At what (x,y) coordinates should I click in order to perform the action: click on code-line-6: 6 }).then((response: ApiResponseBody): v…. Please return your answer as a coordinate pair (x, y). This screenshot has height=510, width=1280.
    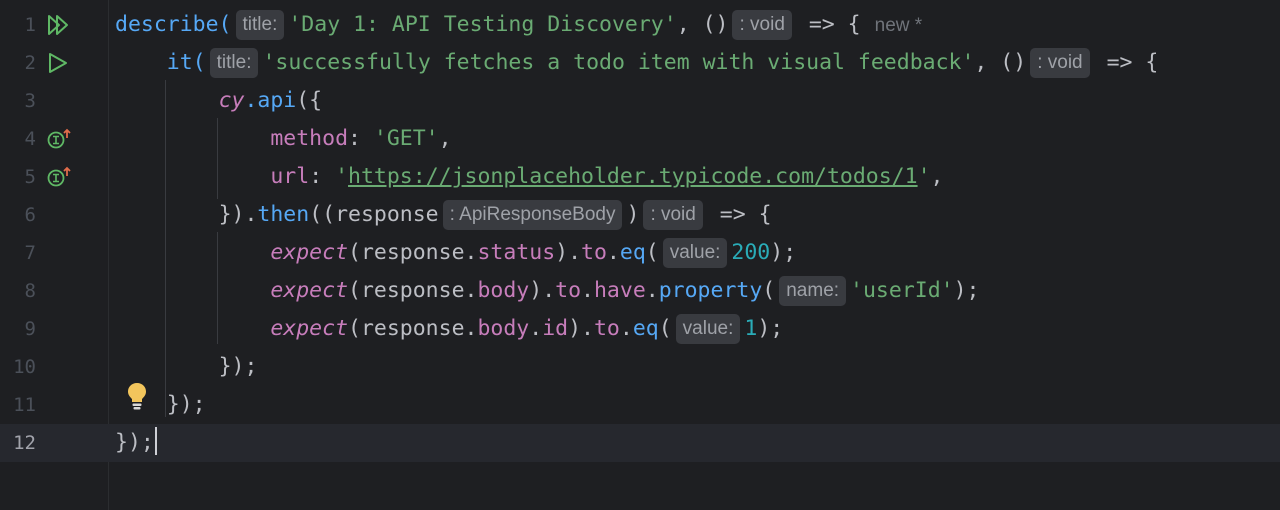
    Looking at the image, I should click on (640, 215).